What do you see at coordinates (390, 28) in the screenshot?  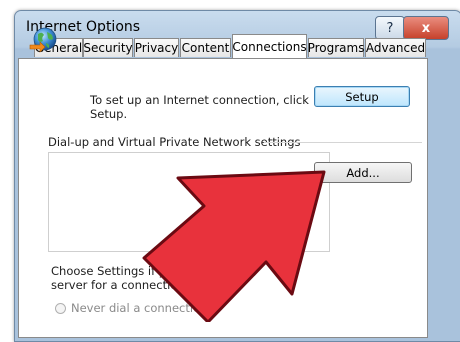 I see `help-button: ?` at bounding box center [390, 28].